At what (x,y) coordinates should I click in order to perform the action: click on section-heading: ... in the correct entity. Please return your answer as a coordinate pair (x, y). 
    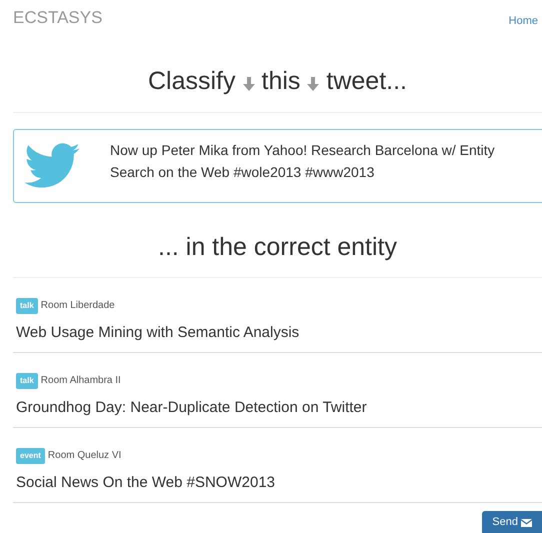
    Looking at the image, I should click on (277, 247).